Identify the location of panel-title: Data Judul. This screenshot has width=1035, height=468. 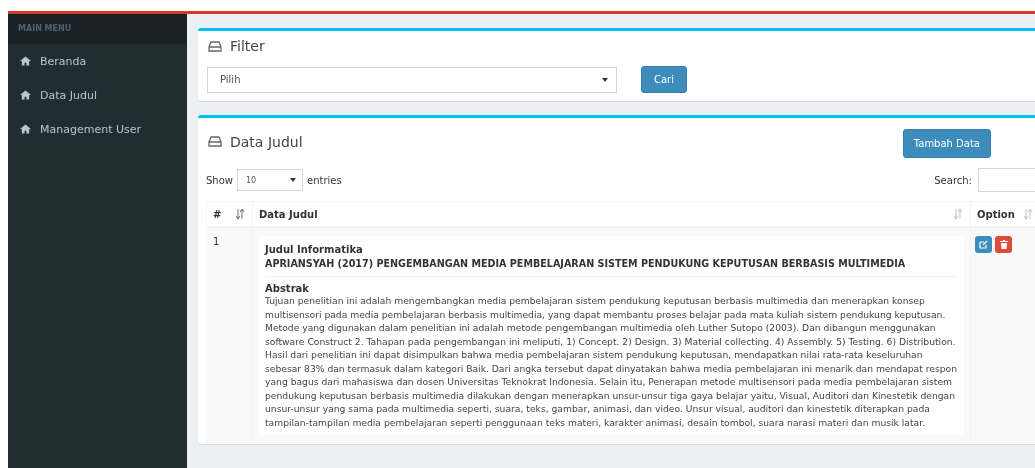
(255, 141).